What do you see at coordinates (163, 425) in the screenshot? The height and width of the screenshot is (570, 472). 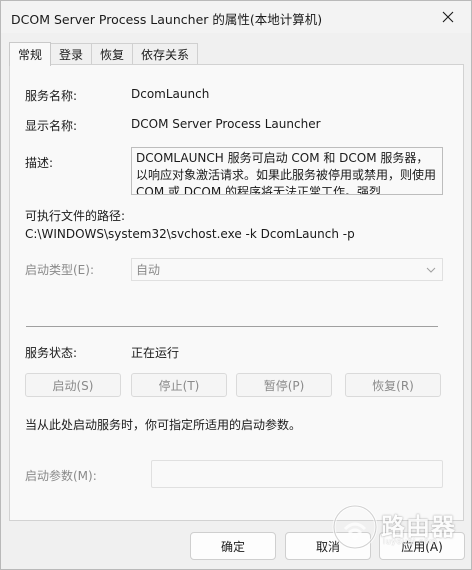 I see `start-params-hint: 当从此处启动服务时，你可指定所适用的启动参数。` at bounding box center [163, 425].